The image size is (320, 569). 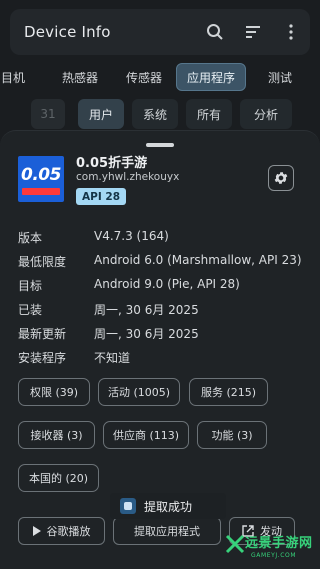 I want to click on tab-apps: 应用程序, so click(x=211, y=77).